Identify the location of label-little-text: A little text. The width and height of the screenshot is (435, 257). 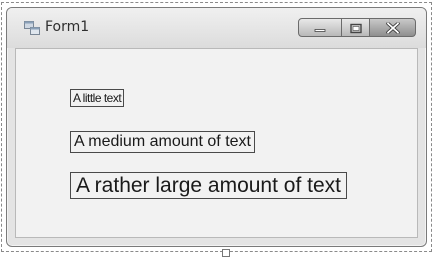
(97, 98).